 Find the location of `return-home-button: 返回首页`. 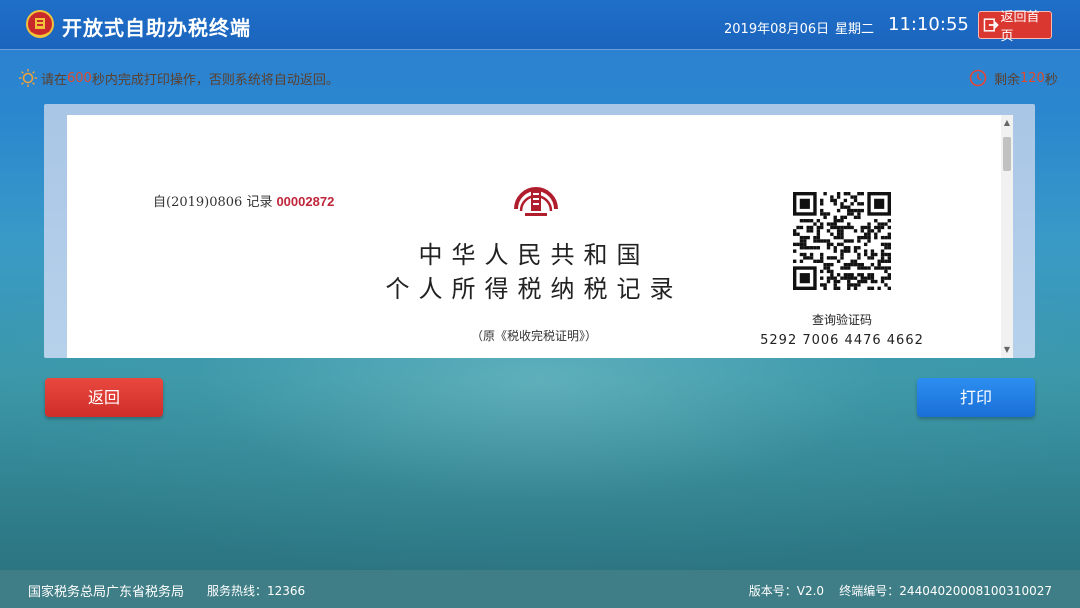

return-home-button: 返回首页 is located at coordinates (1015, 27).